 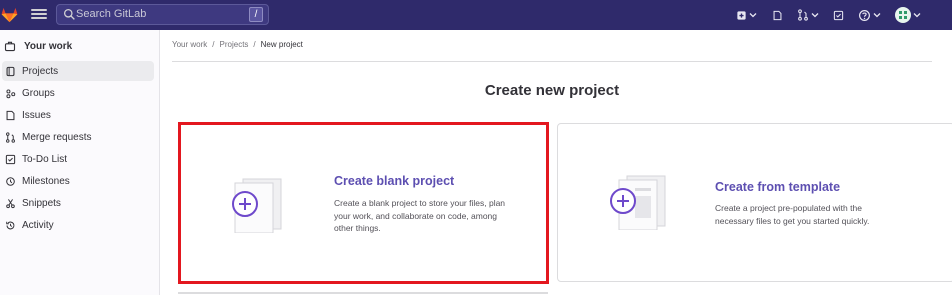 I want to click on avatar, so click(x=903, y=15).